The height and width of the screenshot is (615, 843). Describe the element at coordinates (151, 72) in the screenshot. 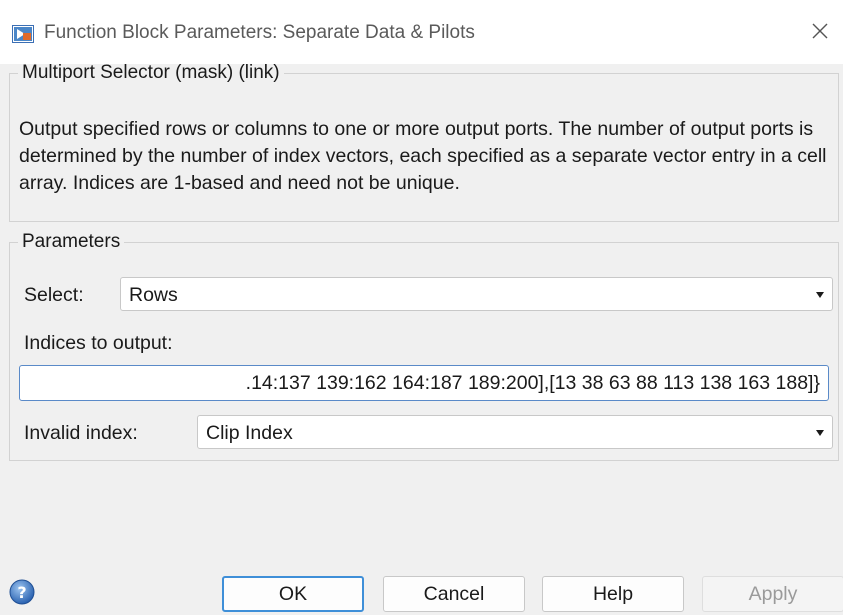

I see `mask-legend: Multiport Selector (mask) (link)` at that location.